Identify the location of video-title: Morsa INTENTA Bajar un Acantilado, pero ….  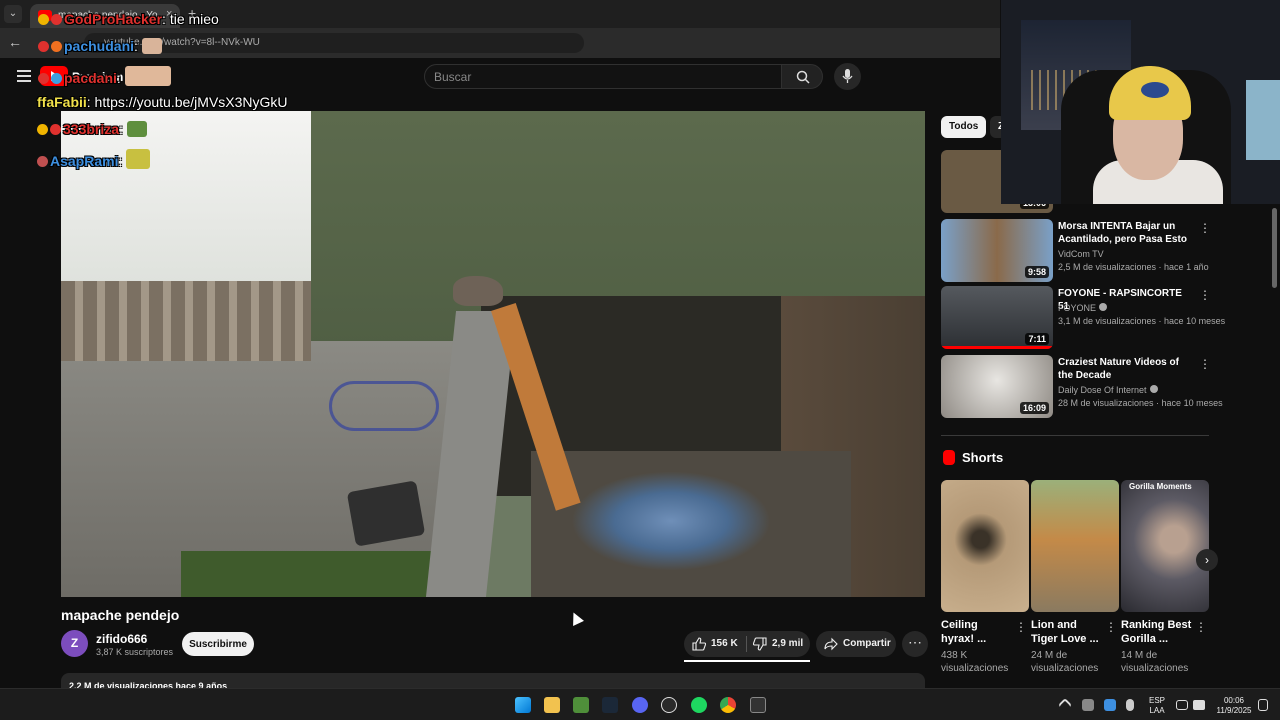
(1125, 233).